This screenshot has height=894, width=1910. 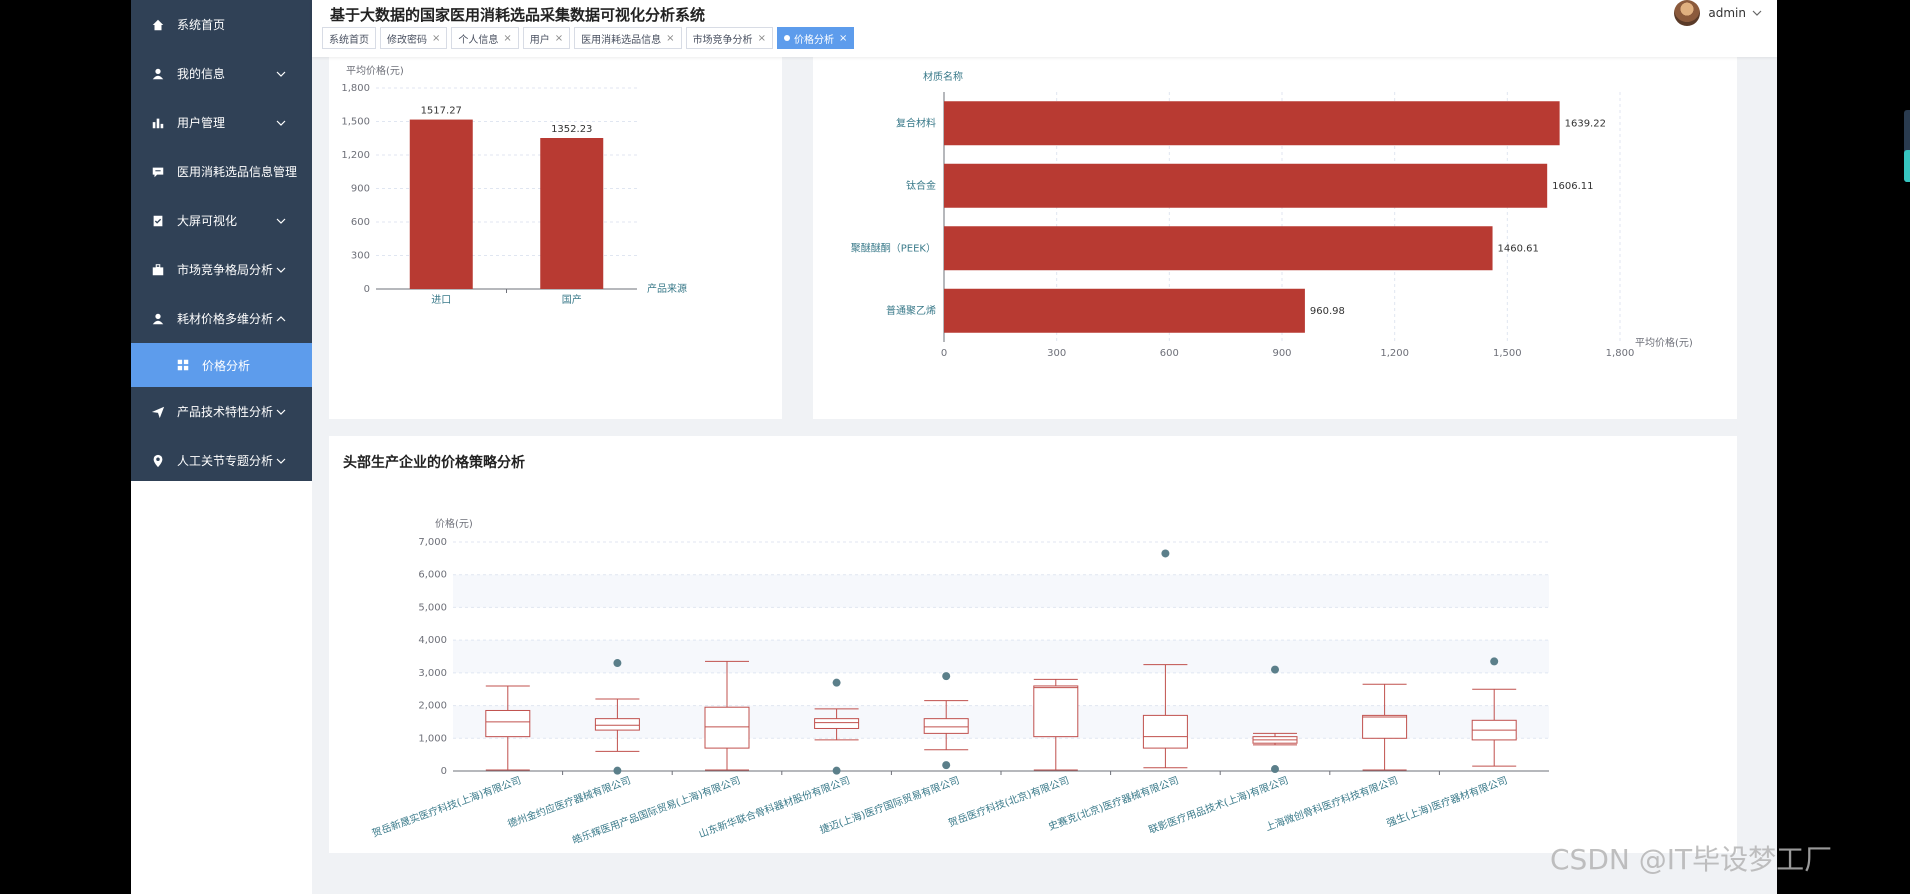 I want to click on sidebar-item-main-4: 大屏可视化, so click(x=221, y=220).